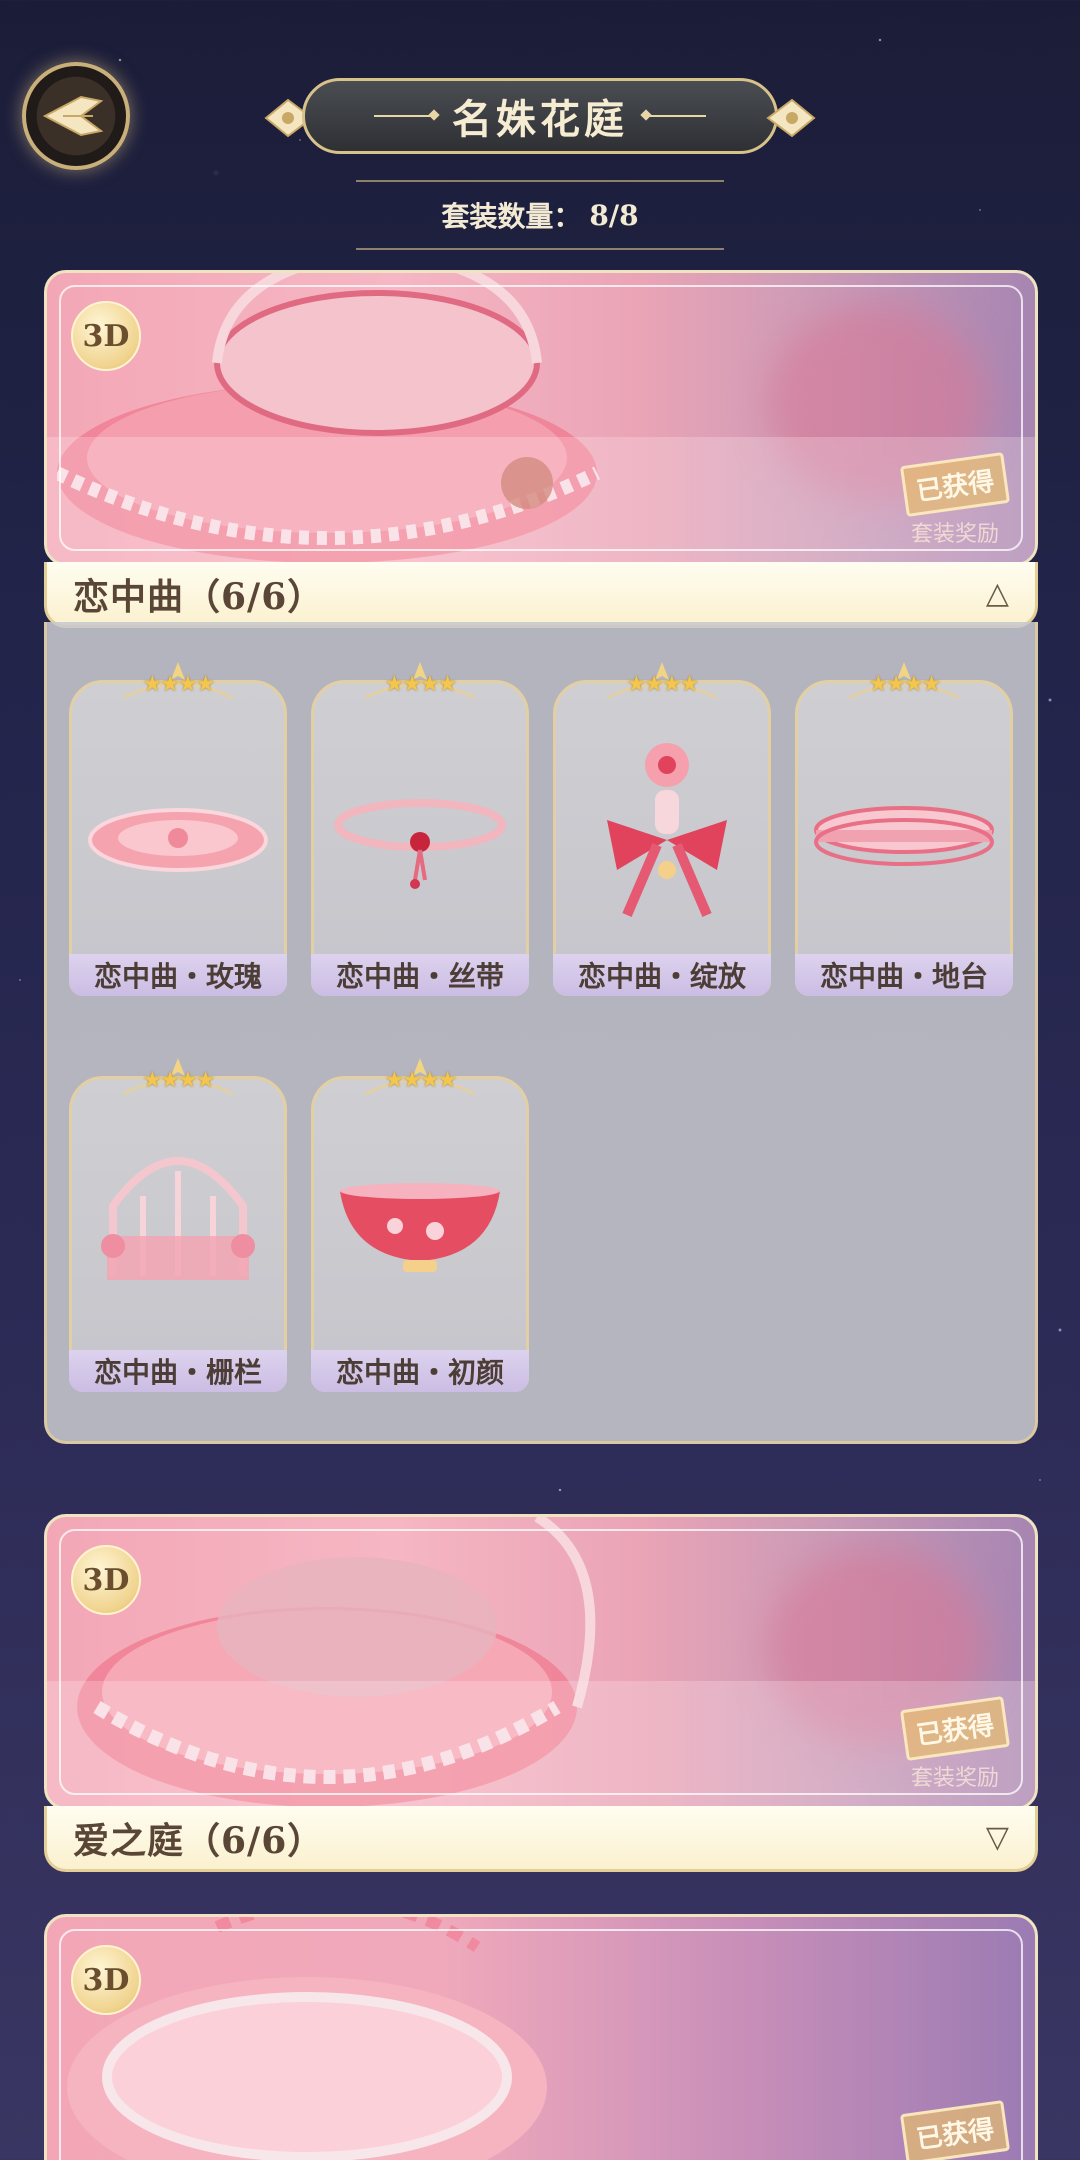 The image size is (1080, 2160). What do you see at coordinates (178, 840) in the screenshot?
I see `rose-plate-icon` at bounding box center [178, 840].